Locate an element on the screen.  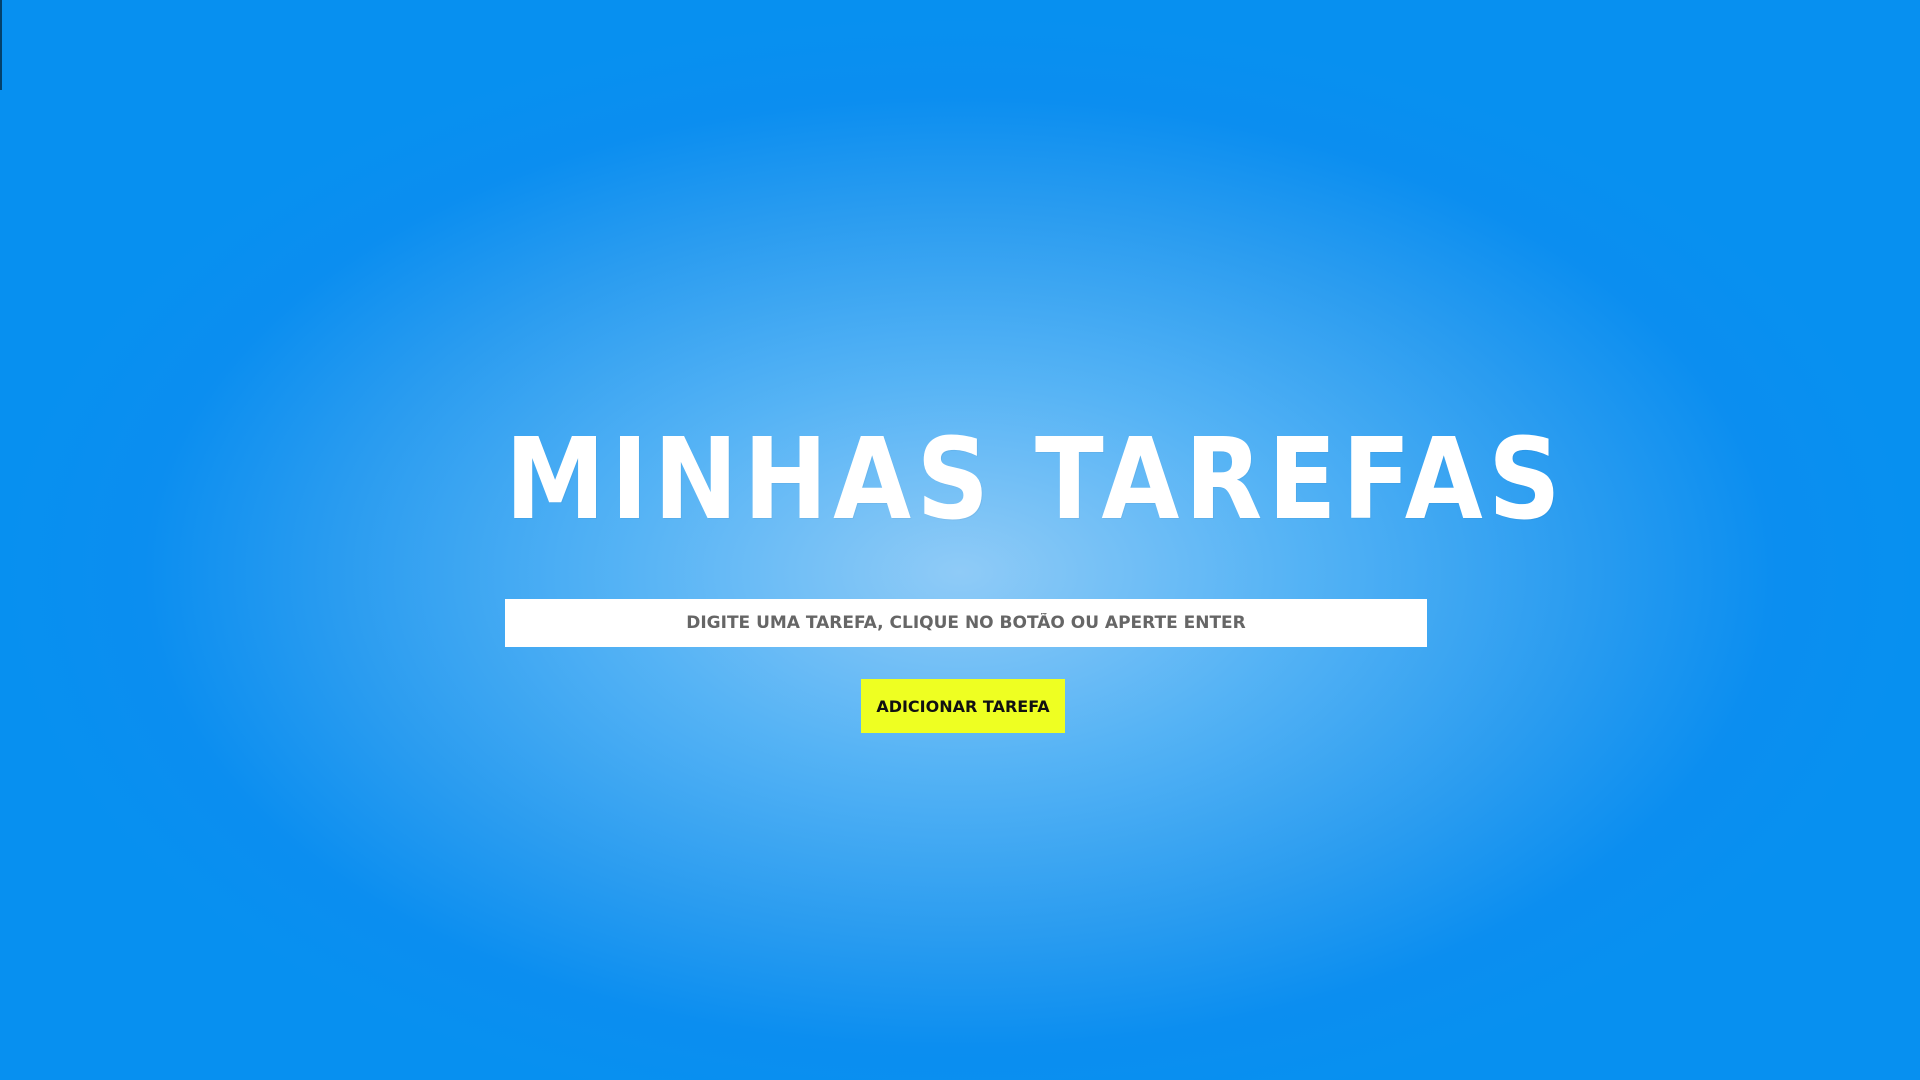
task-input is located at coordinates (966, 623).